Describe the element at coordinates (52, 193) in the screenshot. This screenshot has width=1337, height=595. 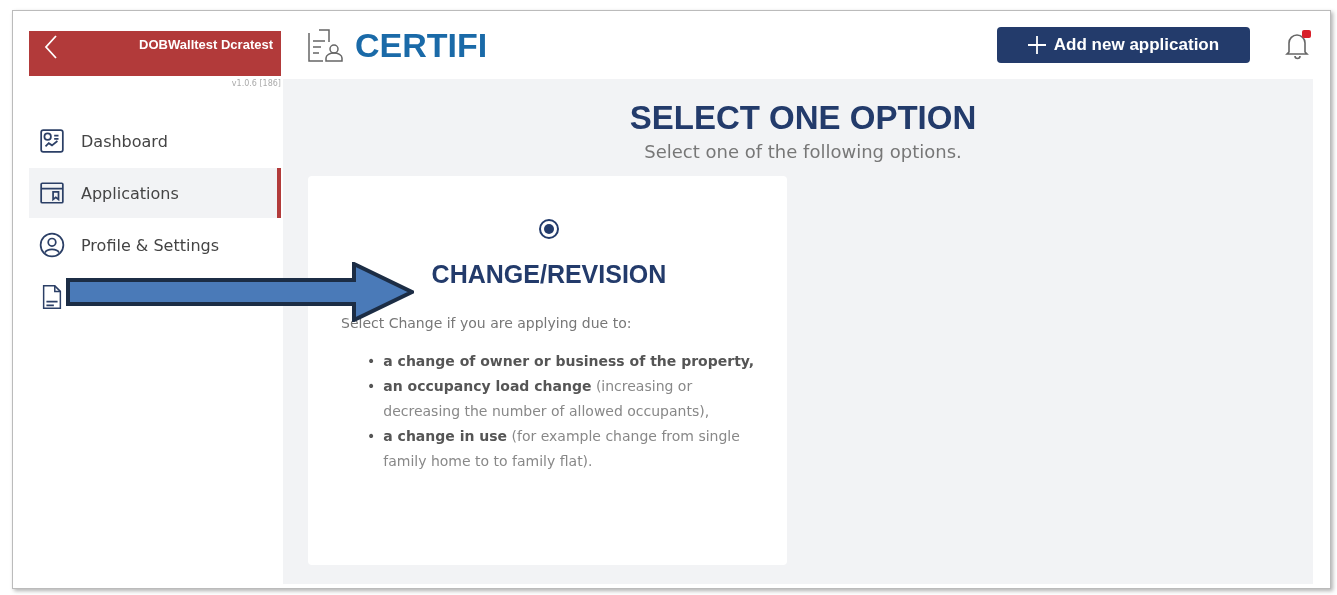
I see `board-icon` at that location.